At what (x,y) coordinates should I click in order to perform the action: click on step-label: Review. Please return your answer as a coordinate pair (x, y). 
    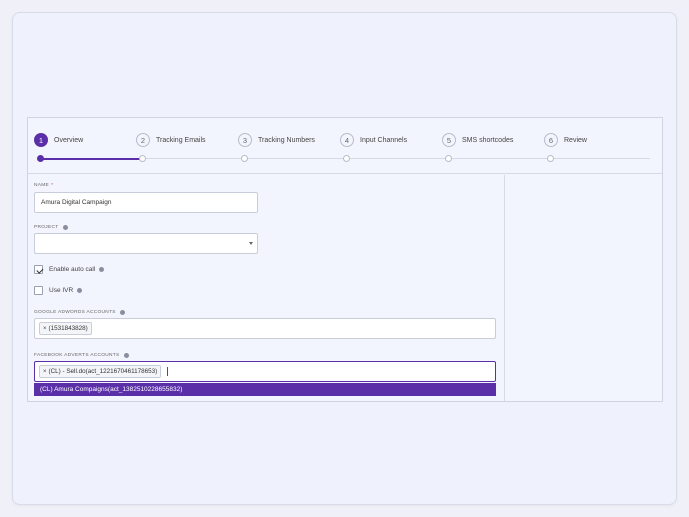
    Looking at the image, I should click on (575, 140).